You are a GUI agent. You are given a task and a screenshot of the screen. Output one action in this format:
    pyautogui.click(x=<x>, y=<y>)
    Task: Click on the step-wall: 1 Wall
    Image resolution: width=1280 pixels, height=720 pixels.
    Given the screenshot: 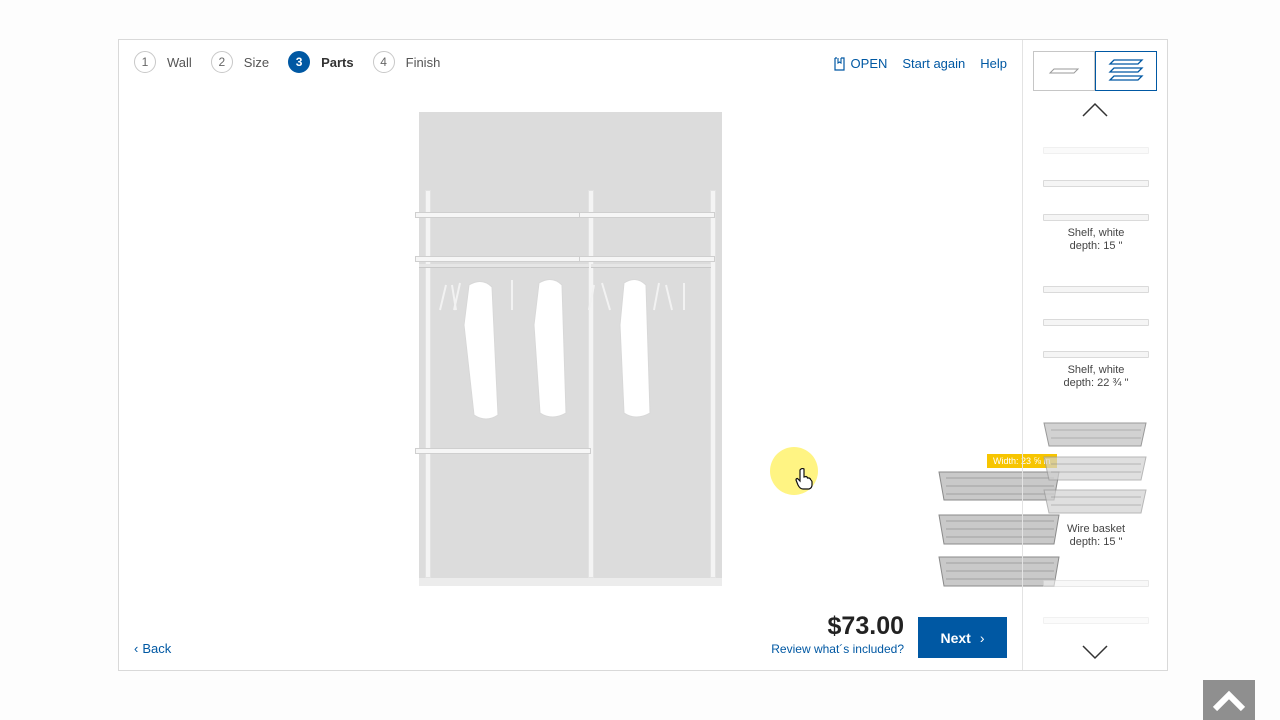 What is the action you would take?
    pyautogui.click(x=163, y=62)
    